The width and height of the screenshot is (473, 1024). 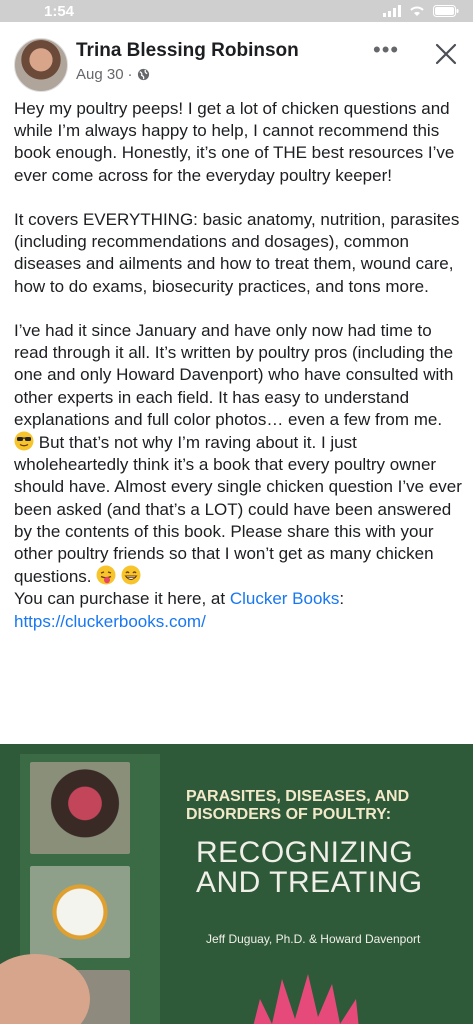 What do you see at coordinates (446, 11) in the screenshot?
I see `battery-icon` at bounding box center [446, 11].